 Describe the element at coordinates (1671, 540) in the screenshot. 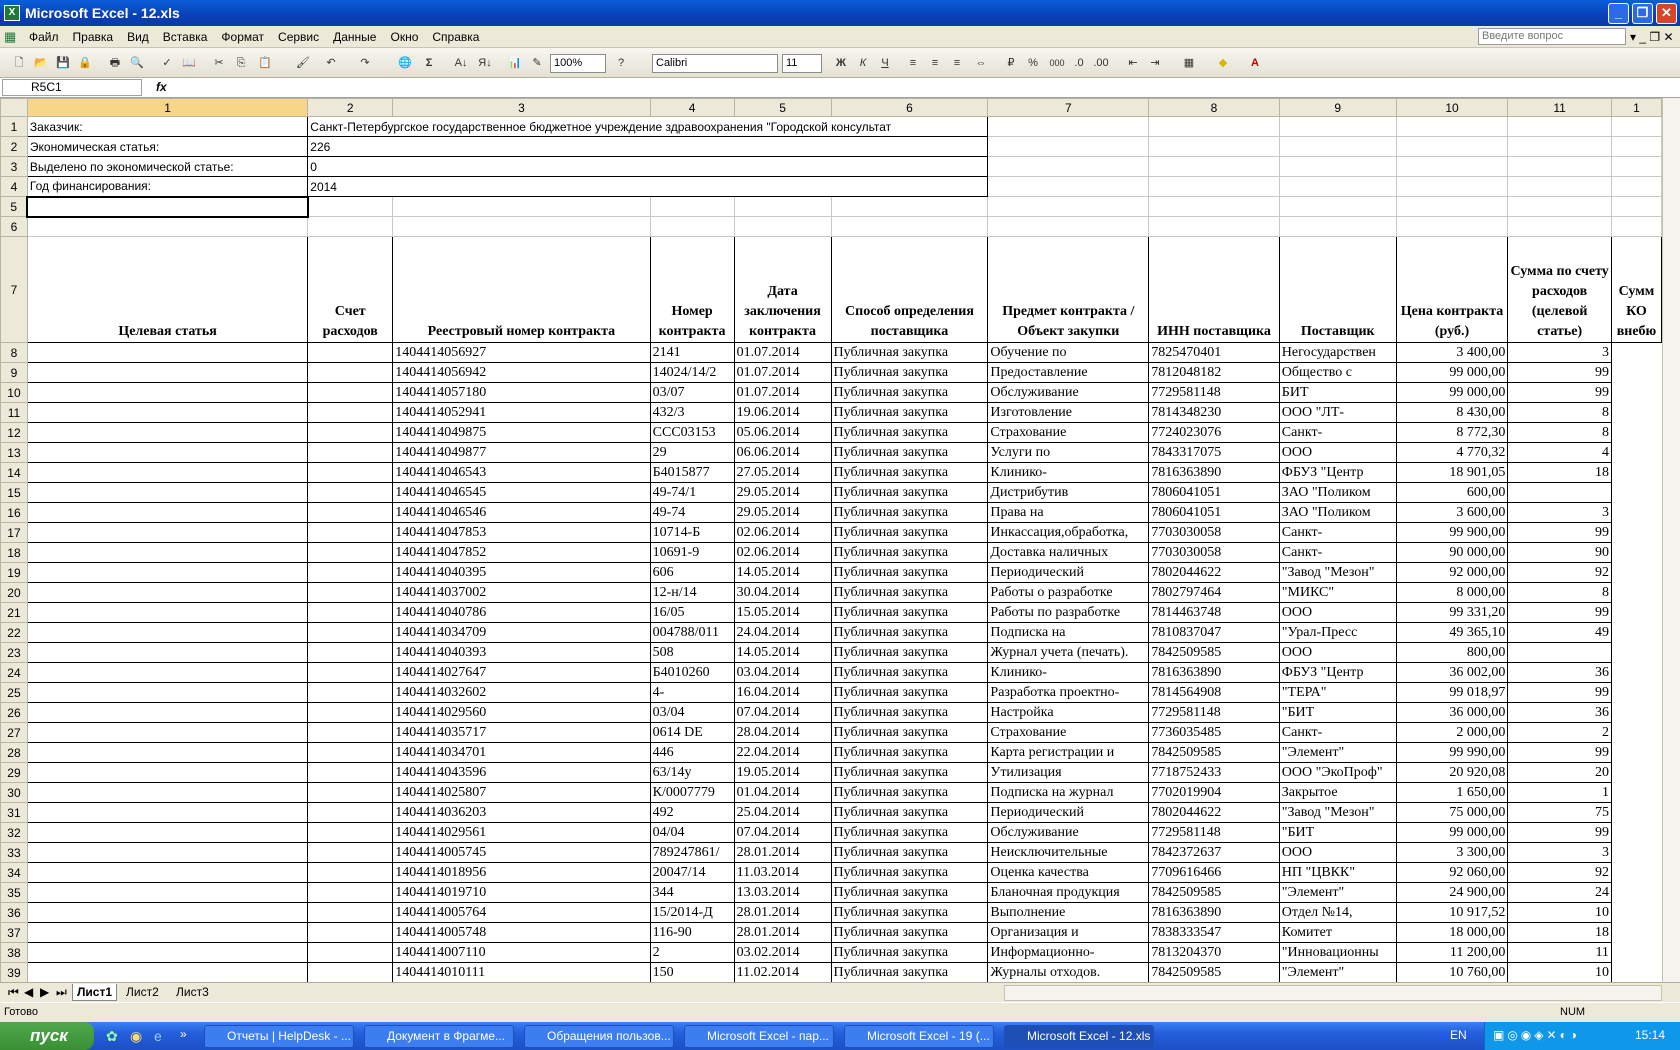

I see `vertical-scrollbar` at that location.